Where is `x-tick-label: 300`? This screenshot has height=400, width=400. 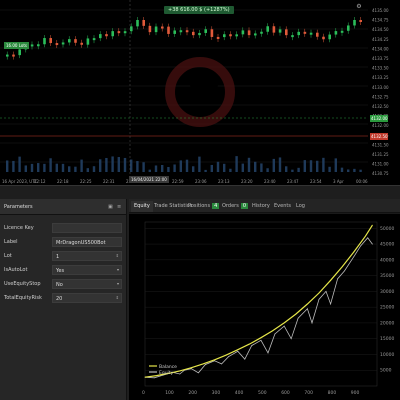 x-tick-label: 300 is located at coordinates (216, 393).